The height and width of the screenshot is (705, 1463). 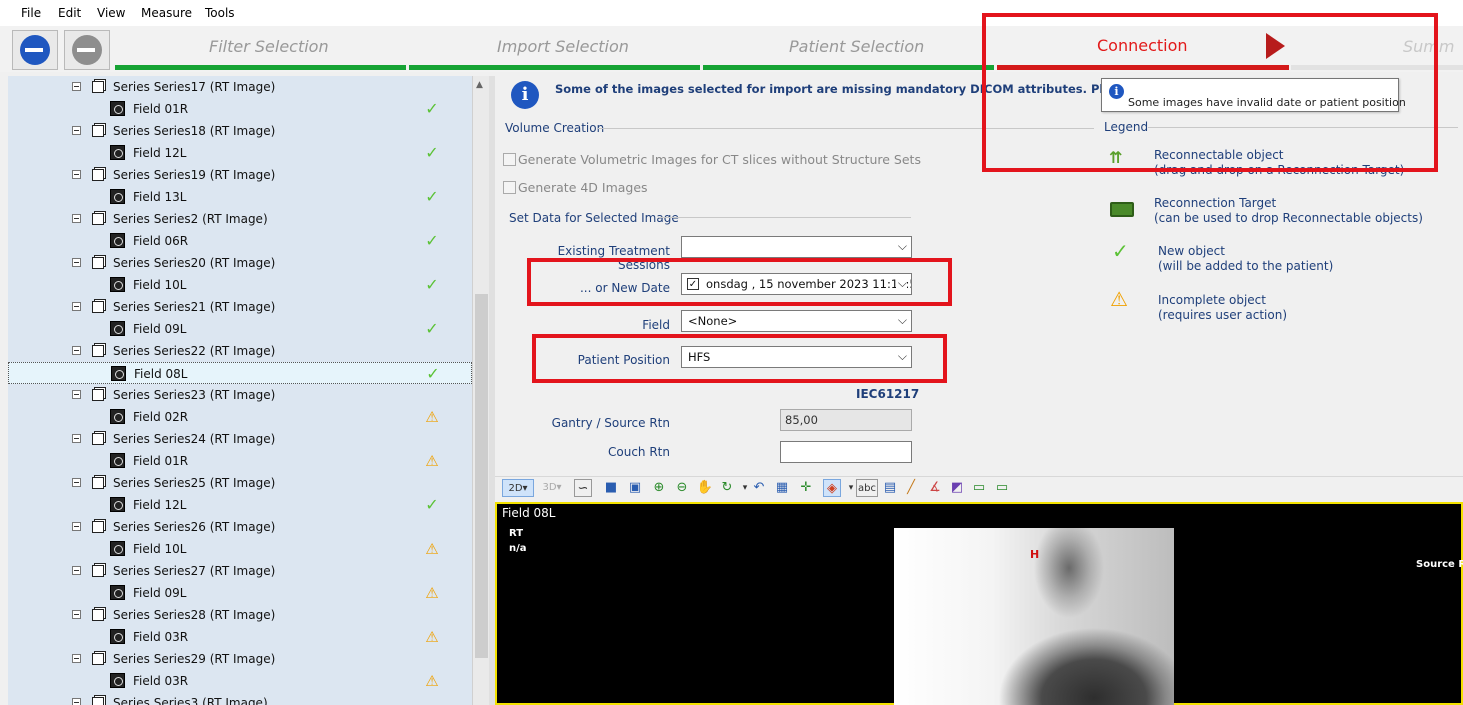 I want to click on menu-view: View, so click(x=111, y=13).